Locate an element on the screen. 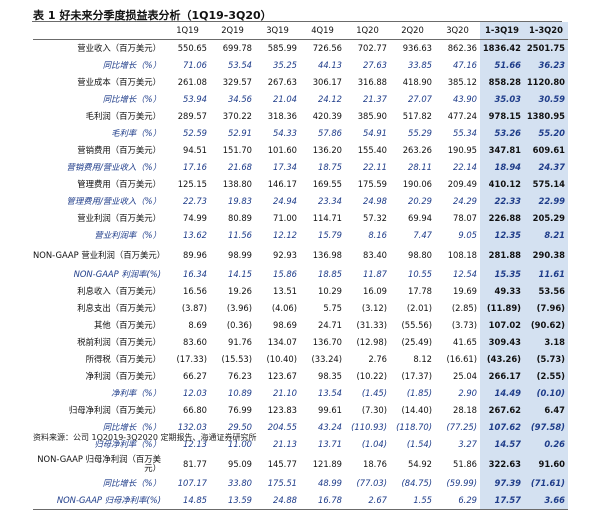  table-cell: 477.24 is located at coordinates (462, 116).